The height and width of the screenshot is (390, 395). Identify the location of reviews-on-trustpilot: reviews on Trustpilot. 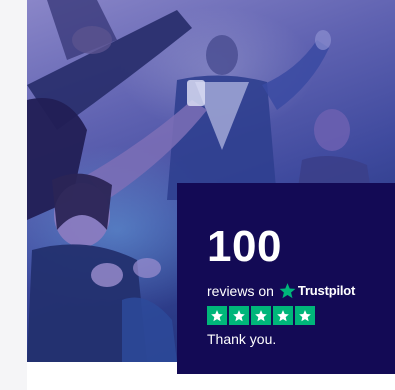
(281, 290).